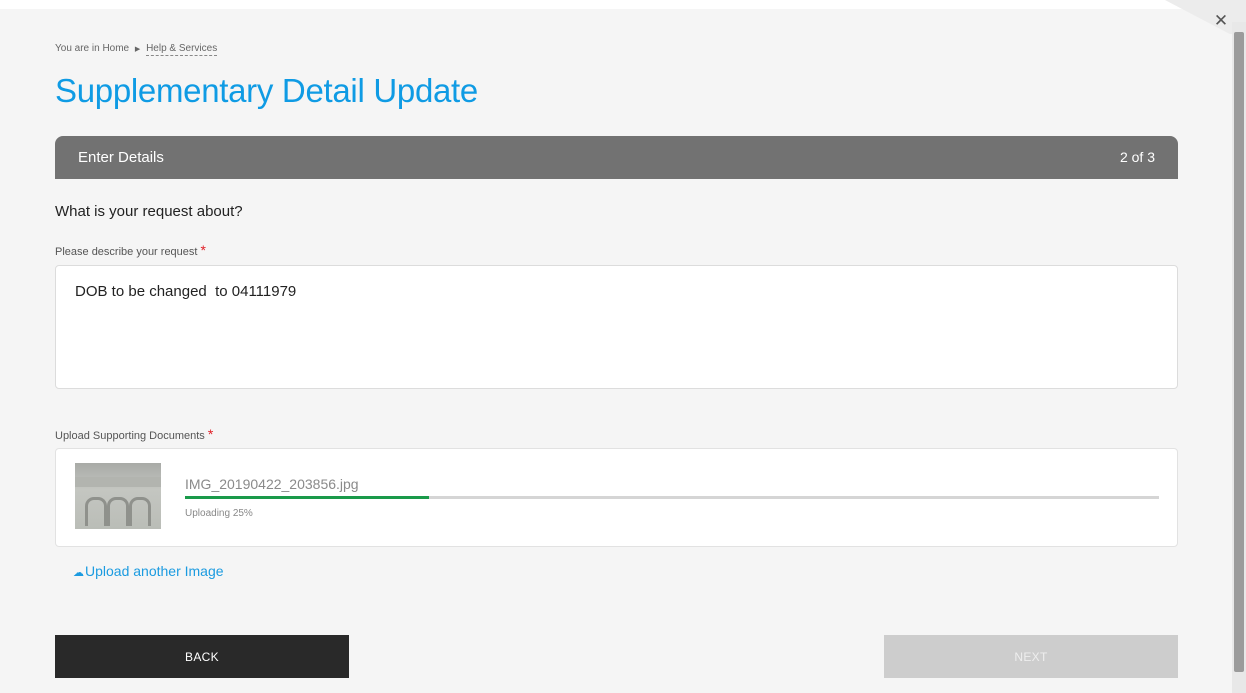  I want to click on scrollbar, so click(1239, 357).